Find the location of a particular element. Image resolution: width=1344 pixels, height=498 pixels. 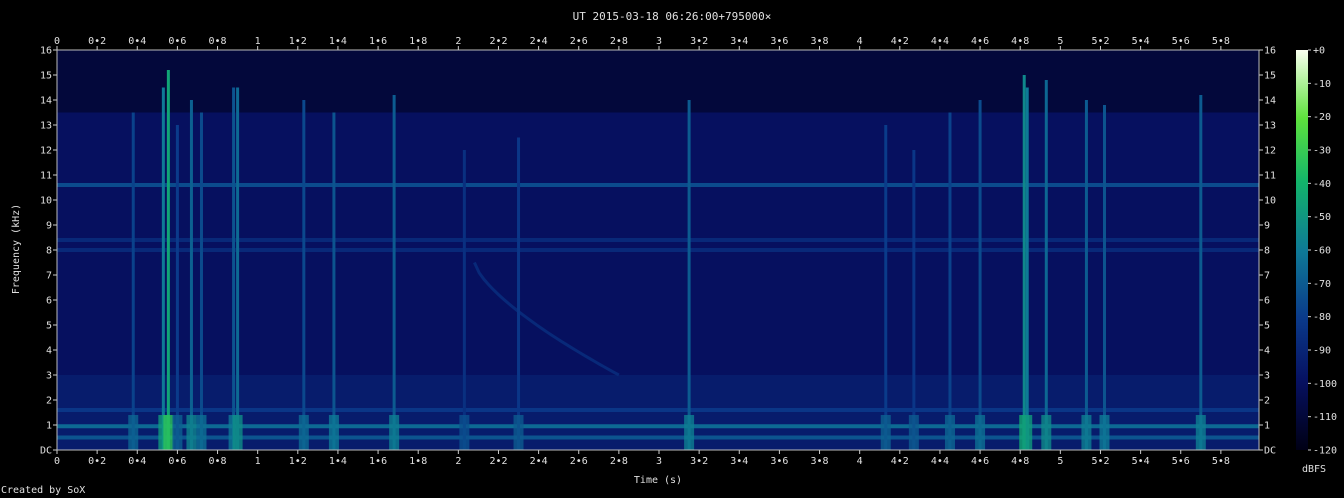

colorbar-tick-label: -100 is located at coordinates (1325, 384).